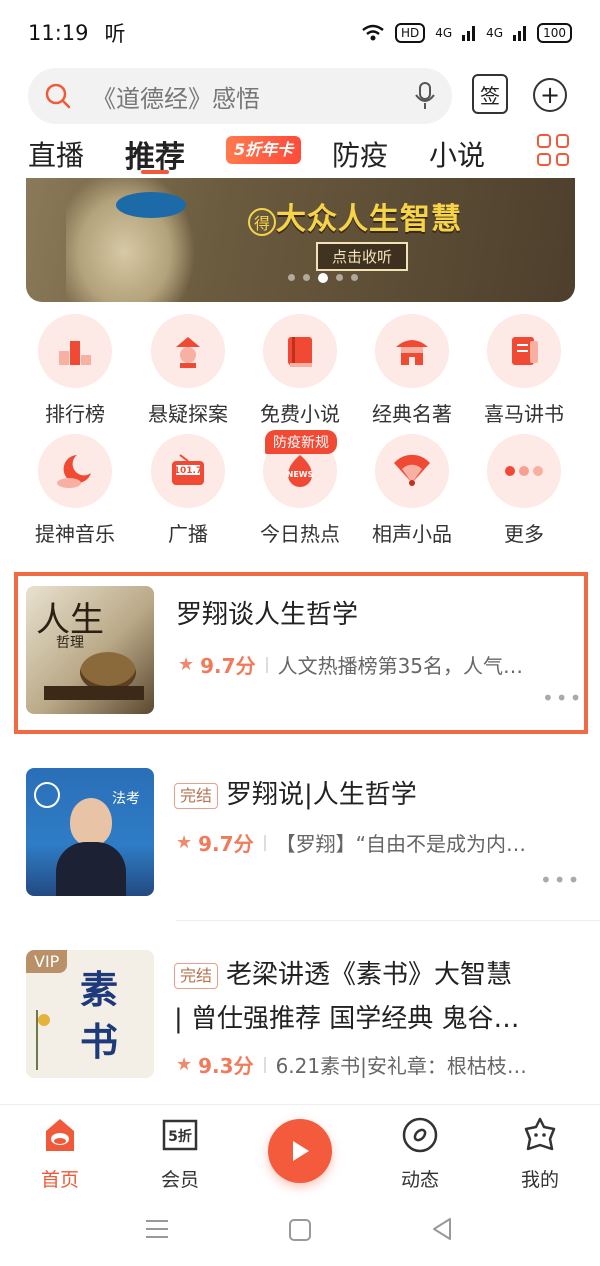 The image size is (600, 1266). I want to click on tab-epidemic: 防疫, so click(360, 154).